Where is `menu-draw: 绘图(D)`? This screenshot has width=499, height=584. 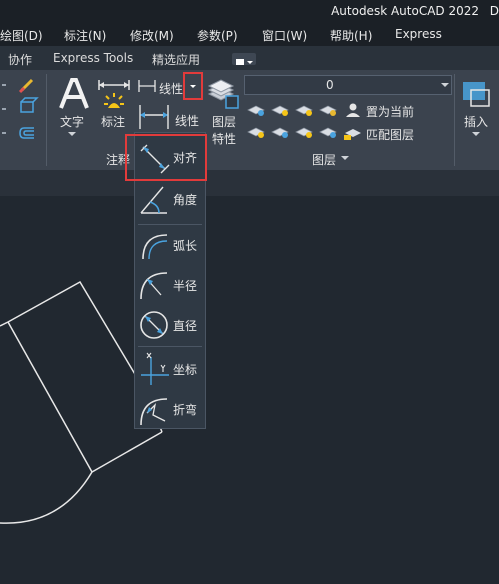
menu-draw: 绘图(D) is located at coordinates (21, 35).